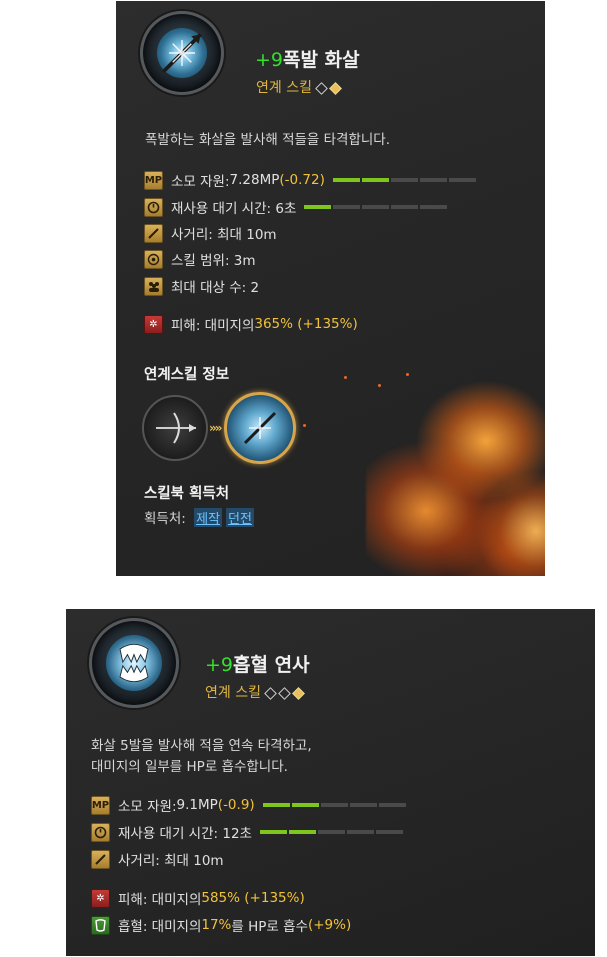  Describe the element at coordinates (187, 375) in the screenshot. I see `combo-info-heading: 연계스킬 정보` at that location.